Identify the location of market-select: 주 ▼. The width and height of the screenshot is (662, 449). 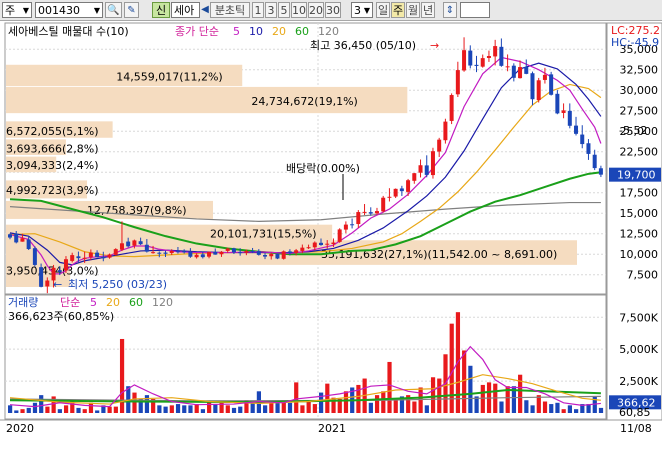
(17, 10).